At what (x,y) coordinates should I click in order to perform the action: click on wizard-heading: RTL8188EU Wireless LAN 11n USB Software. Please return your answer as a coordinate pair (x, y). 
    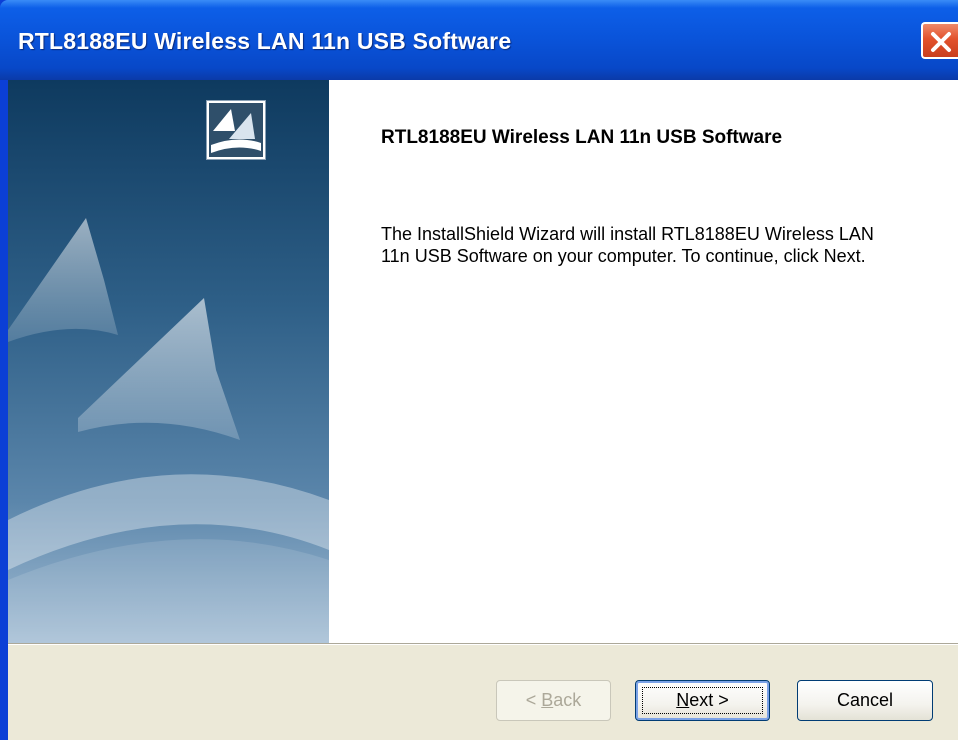
    Looking at the image, I should click on (582, 137).